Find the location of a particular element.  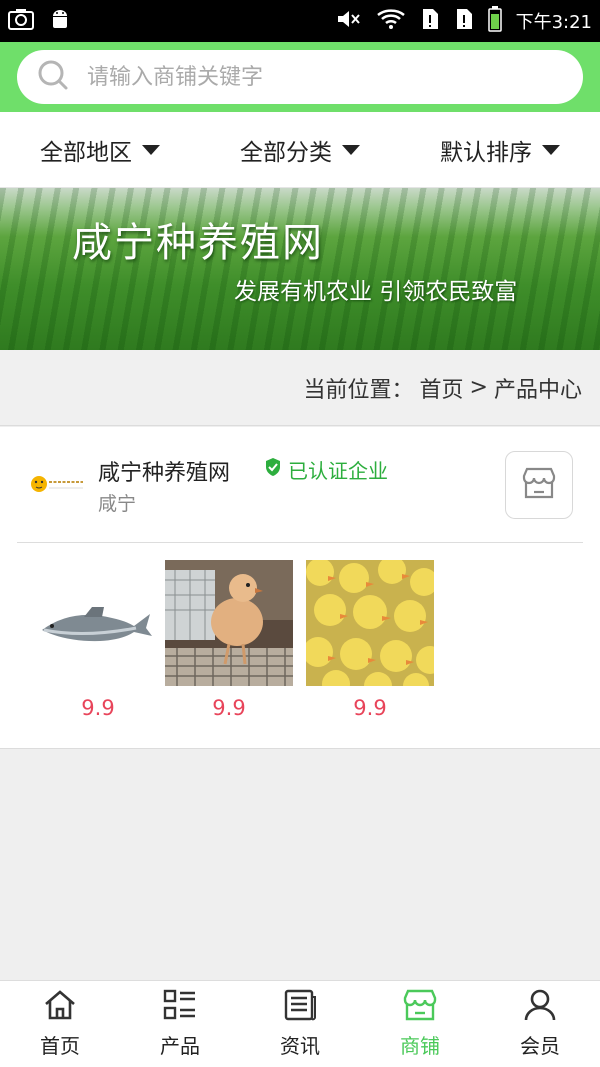

sim1-icon is located at coordinates (430, 21).